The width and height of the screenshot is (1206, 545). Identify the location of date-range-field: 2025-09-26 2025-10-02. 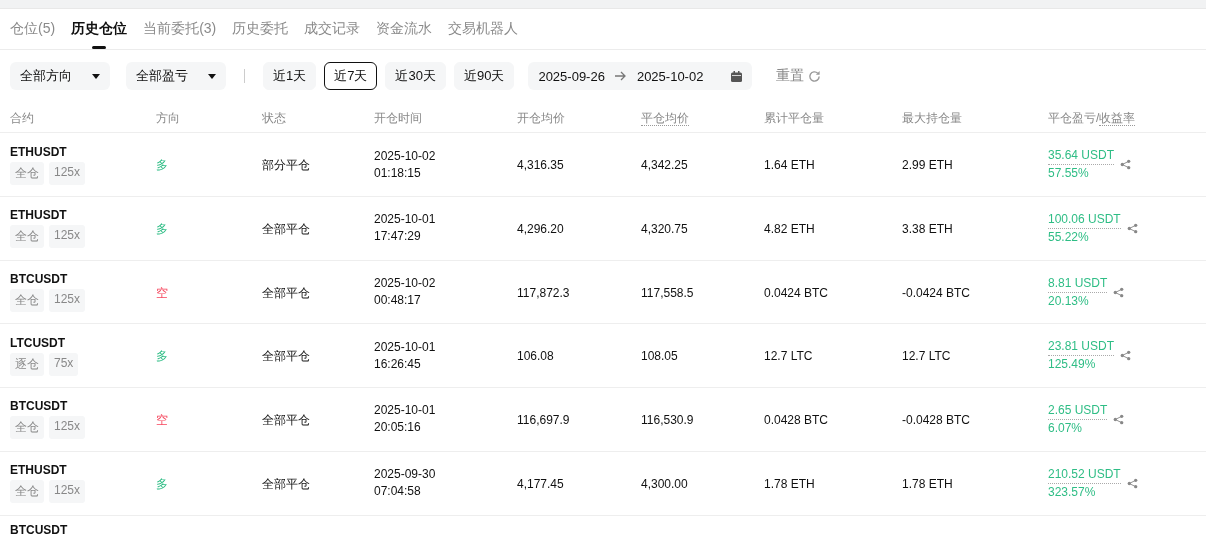
(640, 76).